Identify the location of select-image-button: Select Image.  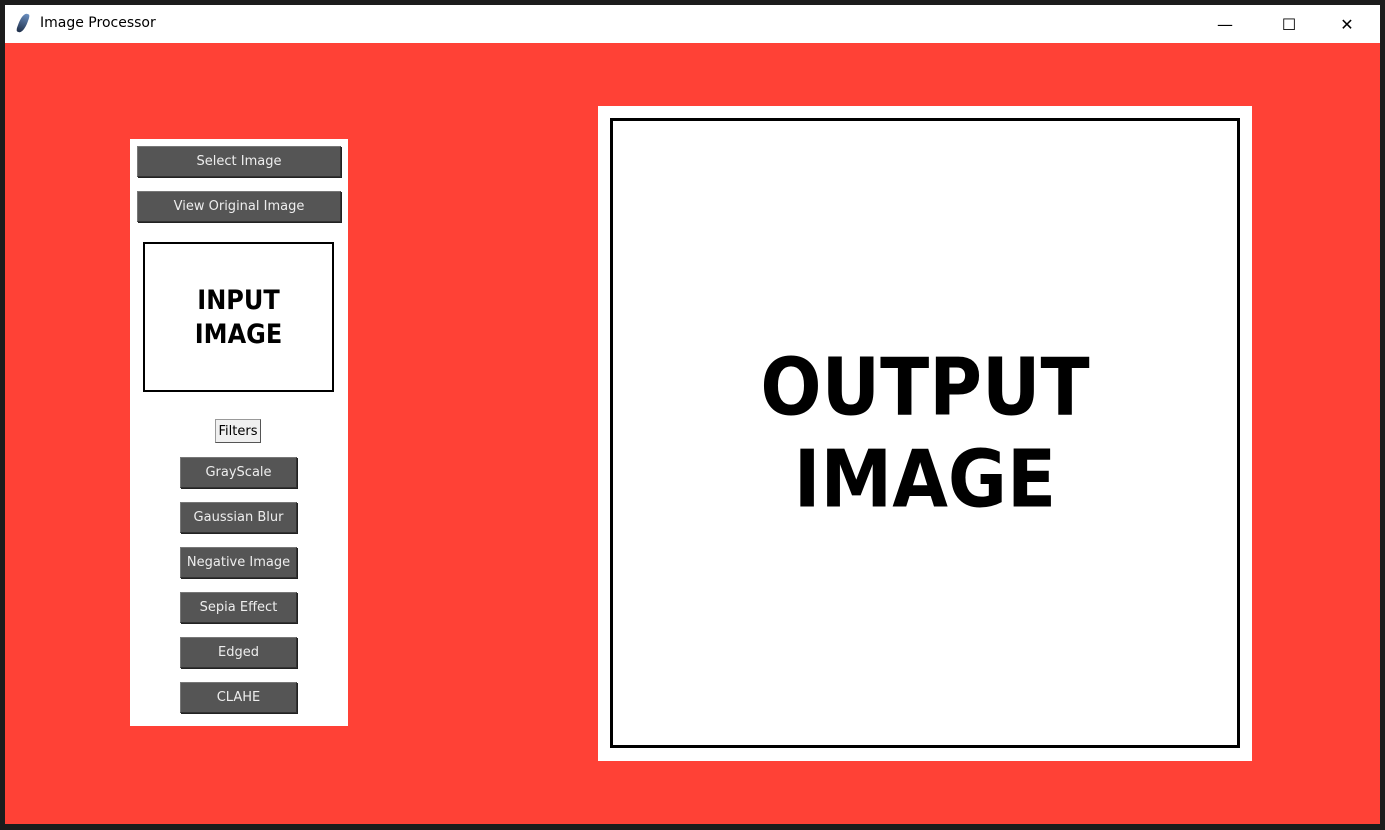
(239, 161).